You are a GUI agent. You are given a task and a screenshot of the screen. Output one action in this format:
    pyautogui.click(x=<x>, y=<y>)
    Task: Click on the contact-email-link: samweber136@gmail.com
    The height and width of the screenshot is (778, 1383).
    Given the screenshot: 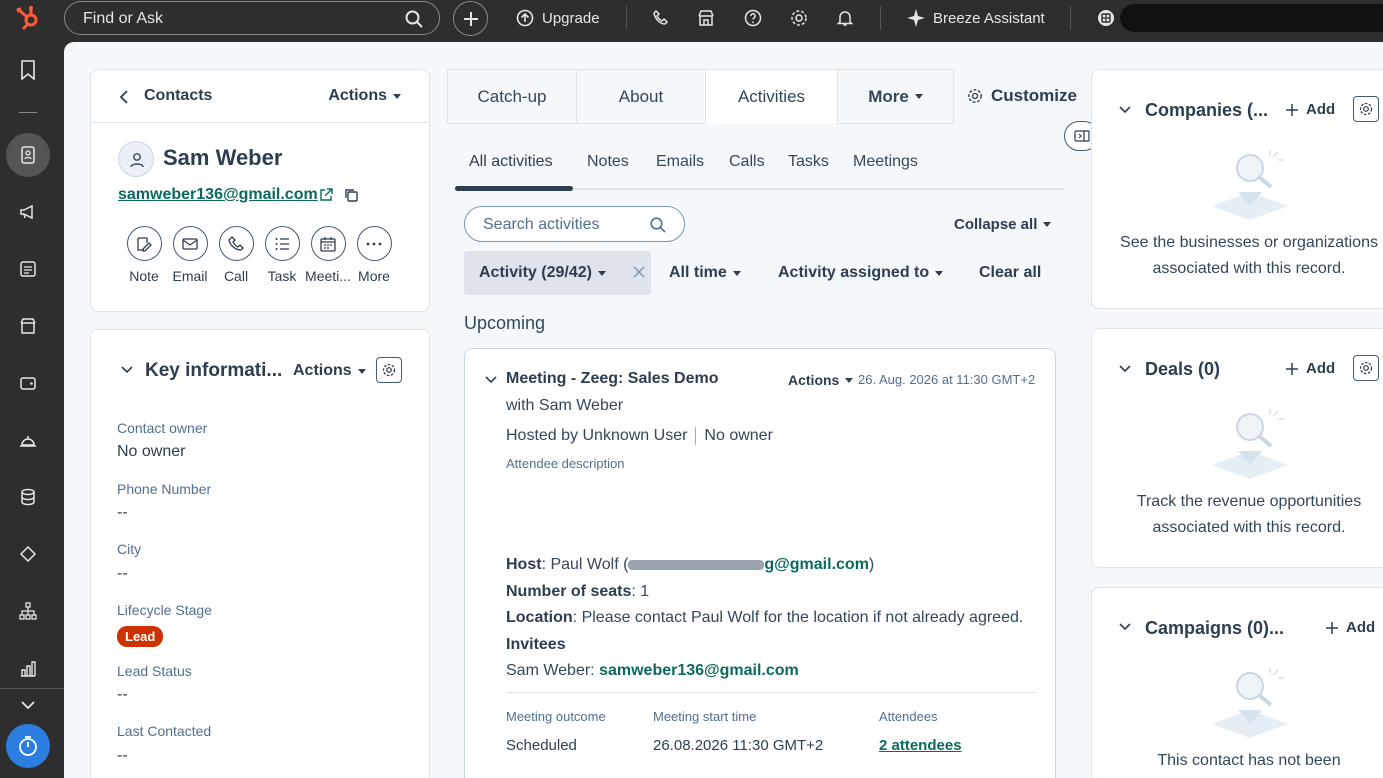 What is the action you would take?
    pyautogui.click(x=218, y=195)
    